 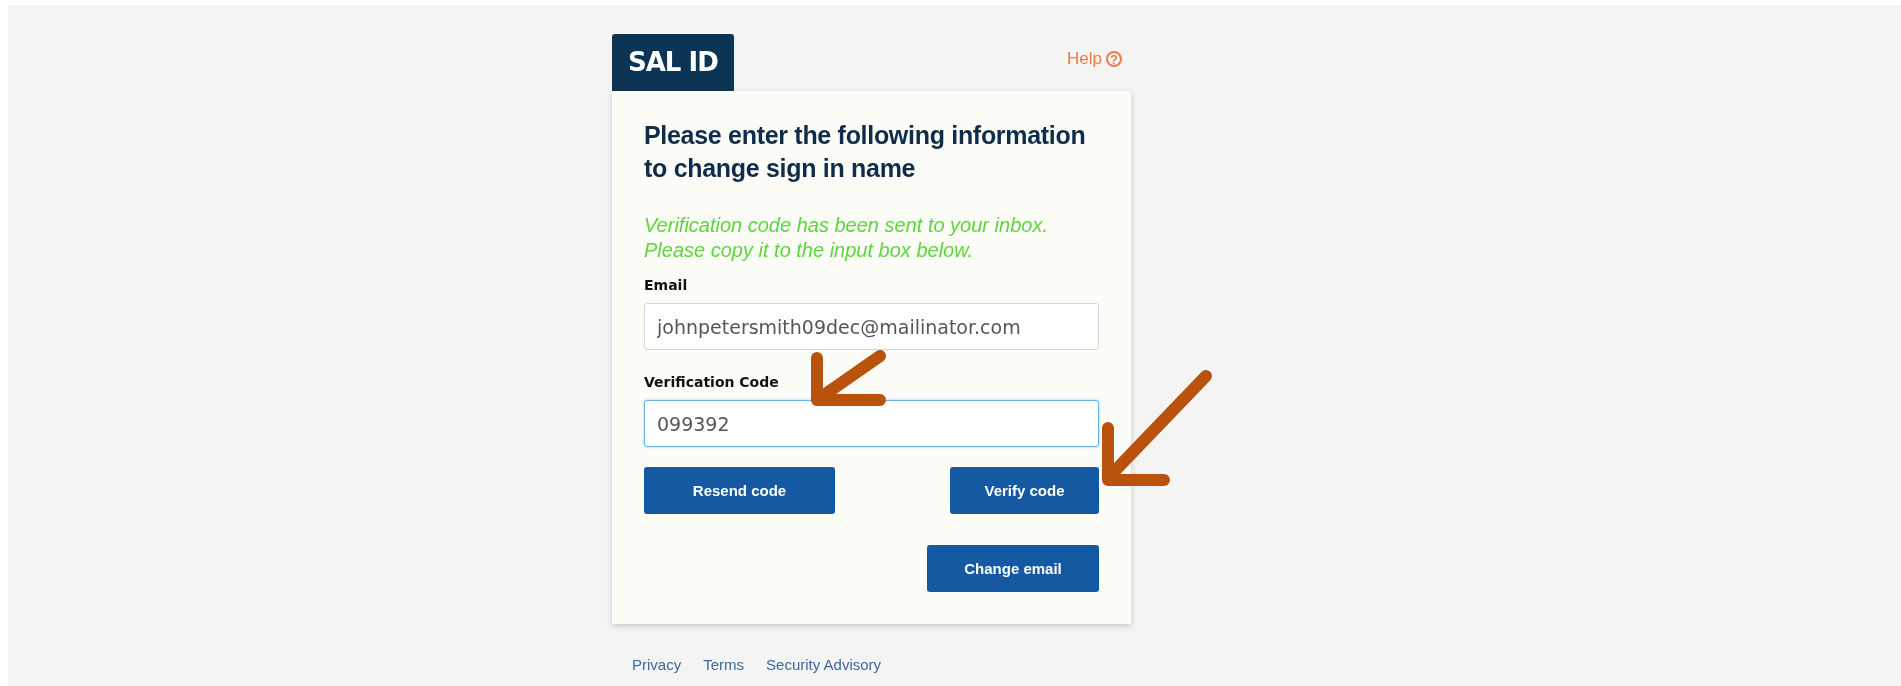 I want to click on input-field: 099392, so click(x=871, y=423).